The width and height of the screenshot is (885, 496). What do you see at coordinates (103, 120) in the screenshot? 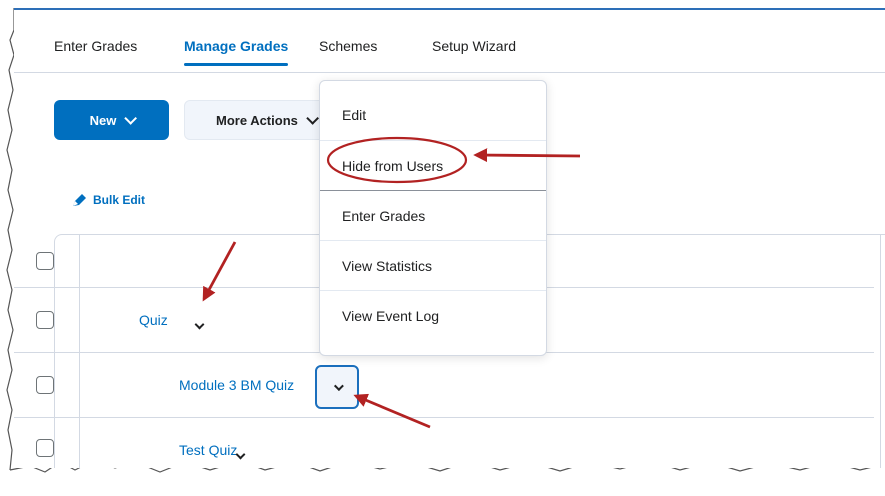
I see `new-button-label: New` at bounding box center [103, 120].